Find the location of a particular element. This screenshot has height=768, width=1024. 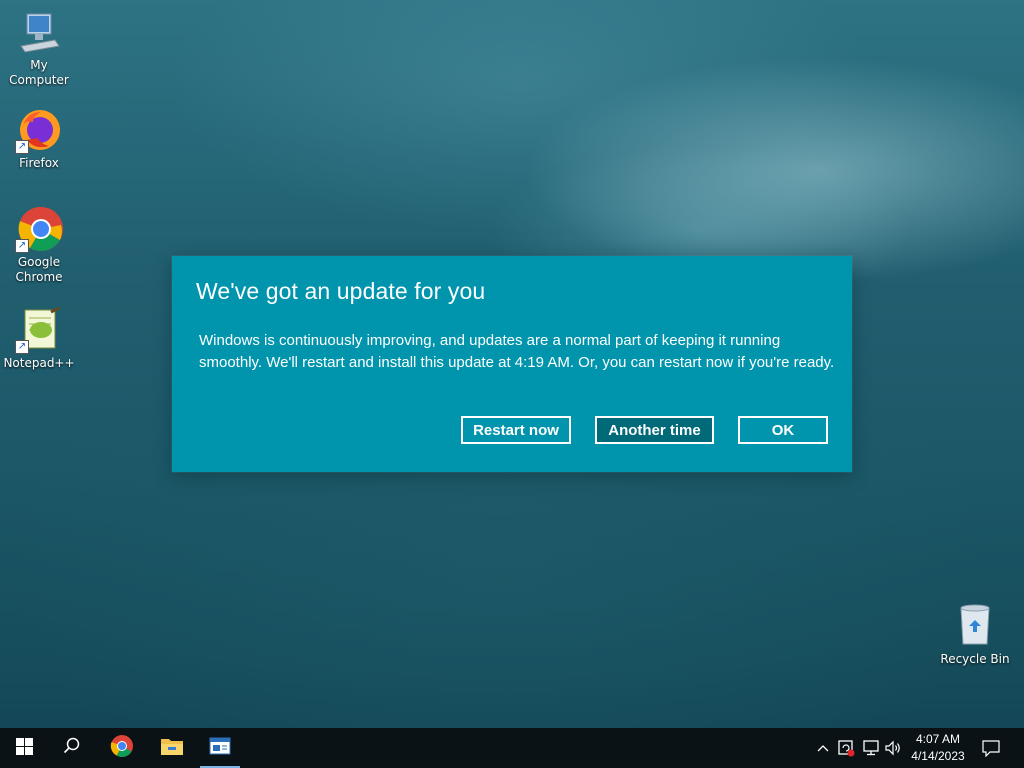

computer-icon is located at coordinates (39, 32).